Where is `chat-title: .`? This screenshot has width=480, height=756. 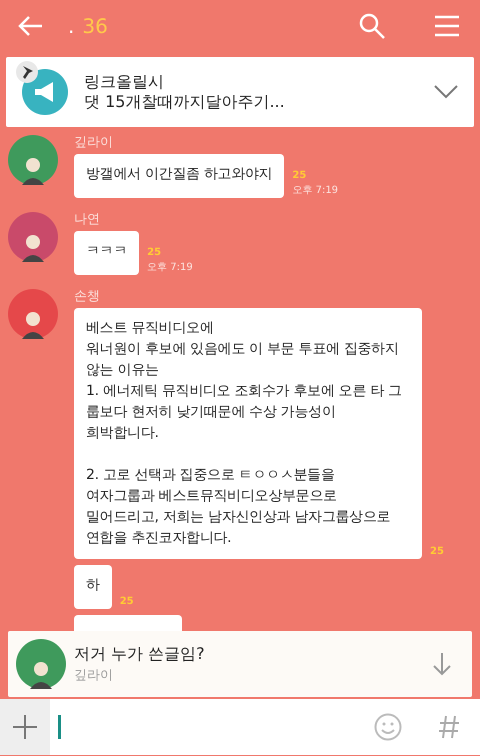
chat-title: . is located at coordinates (71, 26).